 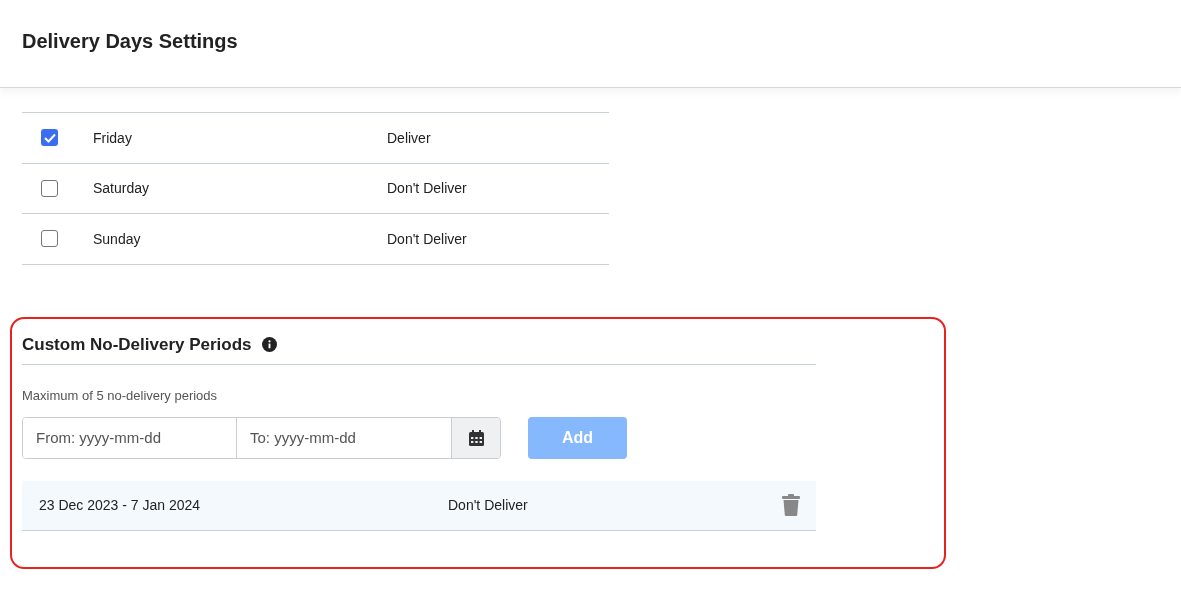 What do you see at coordinates (117, 238) in the screenshot?
I see `day-name: Sunday` at bounding box center [117, 238].